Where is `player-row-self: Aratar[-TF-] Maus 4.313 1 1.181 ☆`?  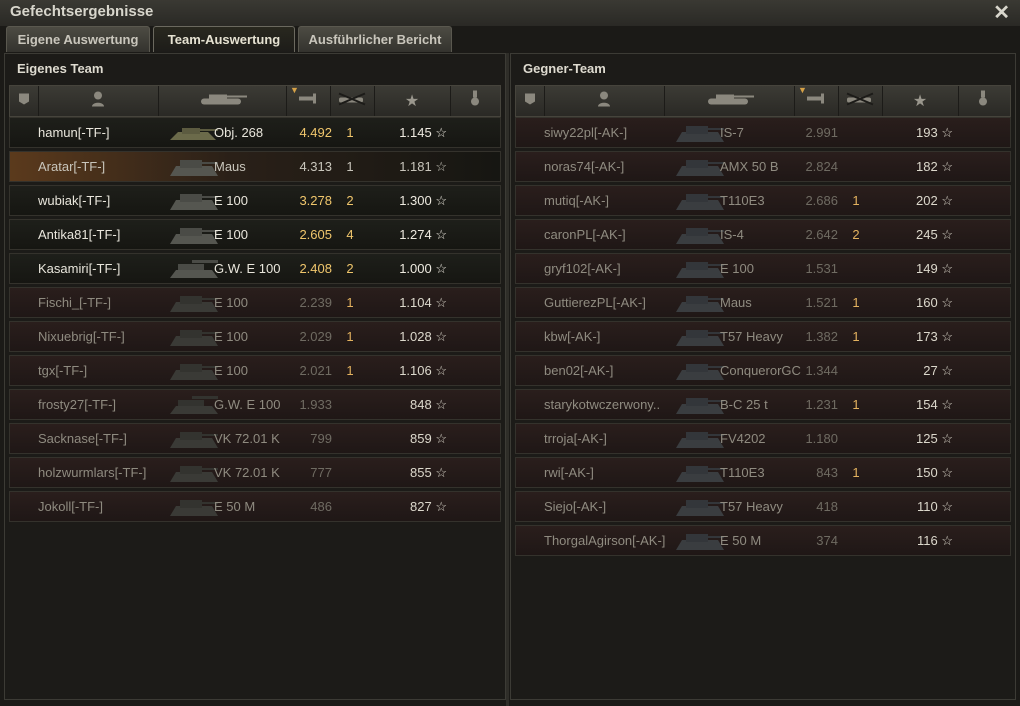 player-row-self: Aratar[-TF-] Maus 4.313 1 1.181 ☆ is located at coordinates (255, 166).